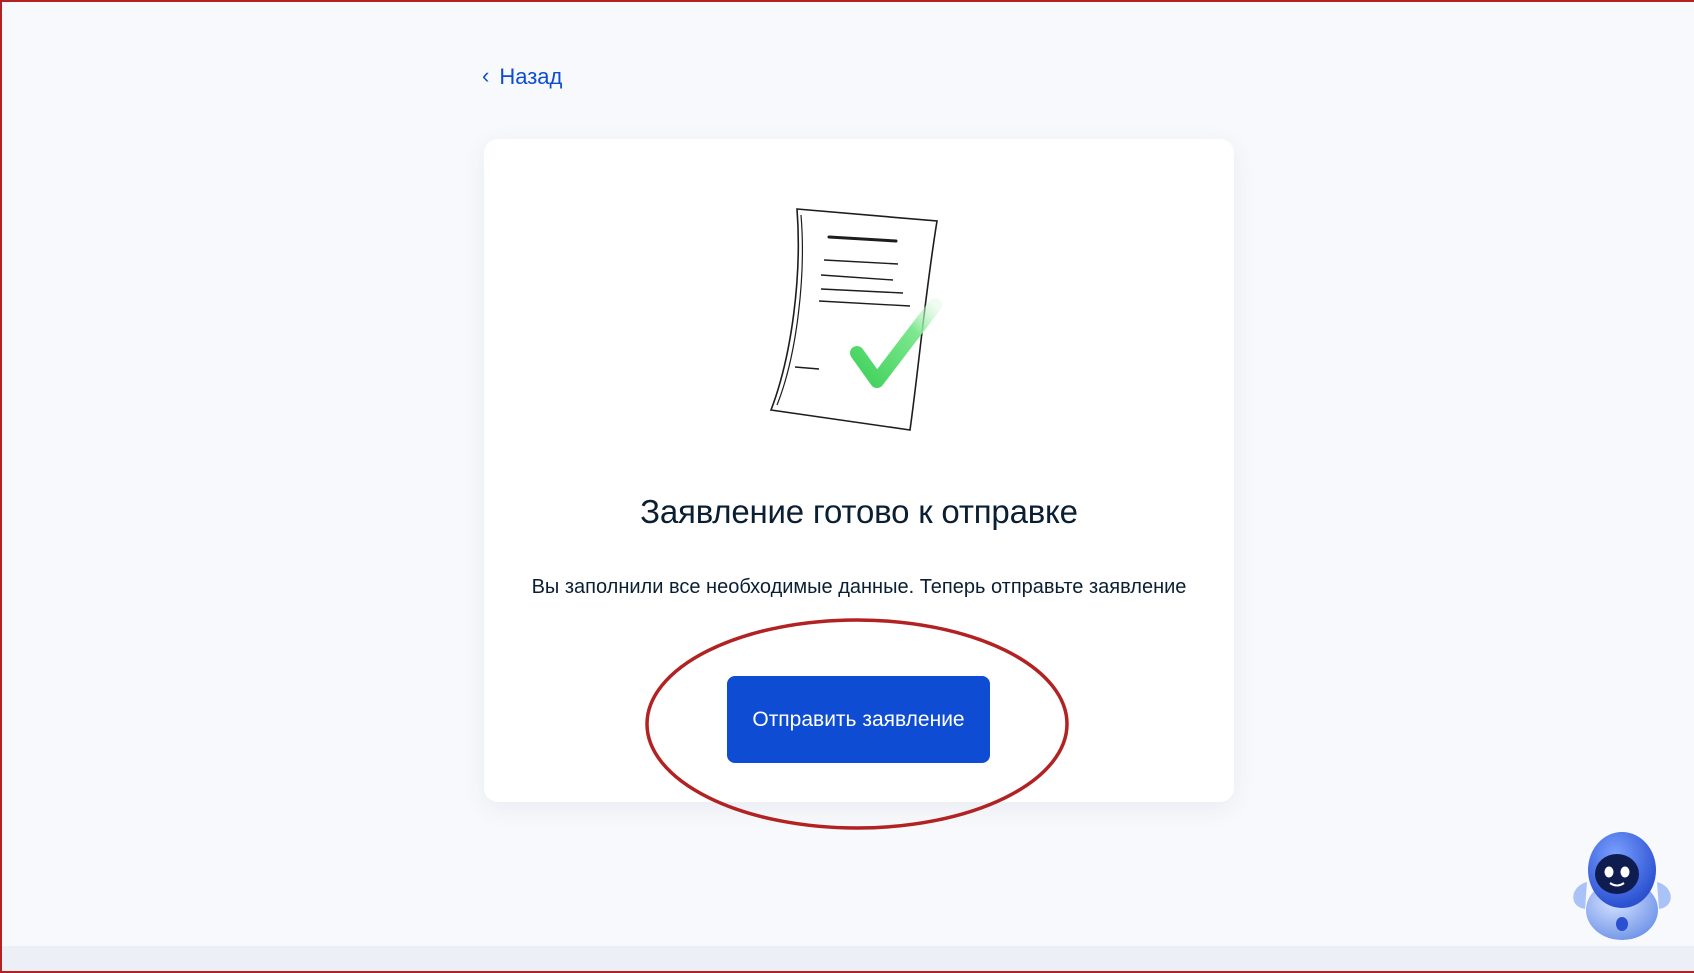 This screenshot has width=1694, height=973. What do you see at coordinates (486, 75) in the screenshot?
I see `chevron-left-icon: ‹` at bounding box center [486, 75].